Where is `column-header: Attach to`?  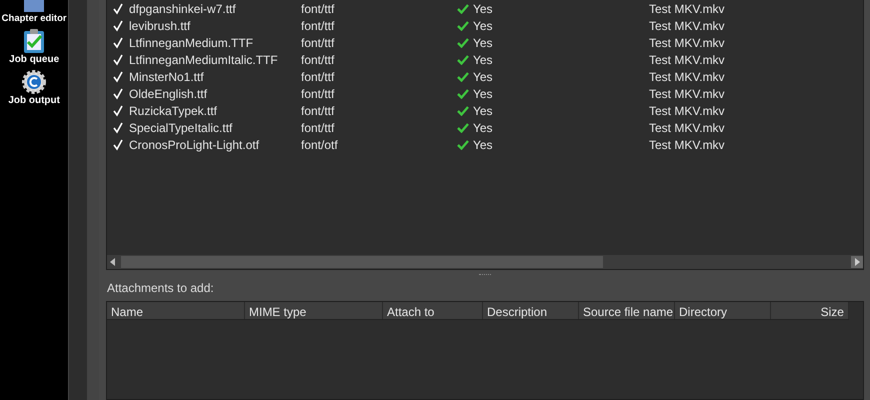 column-header: Attach to is located at coordinates (432, 310).